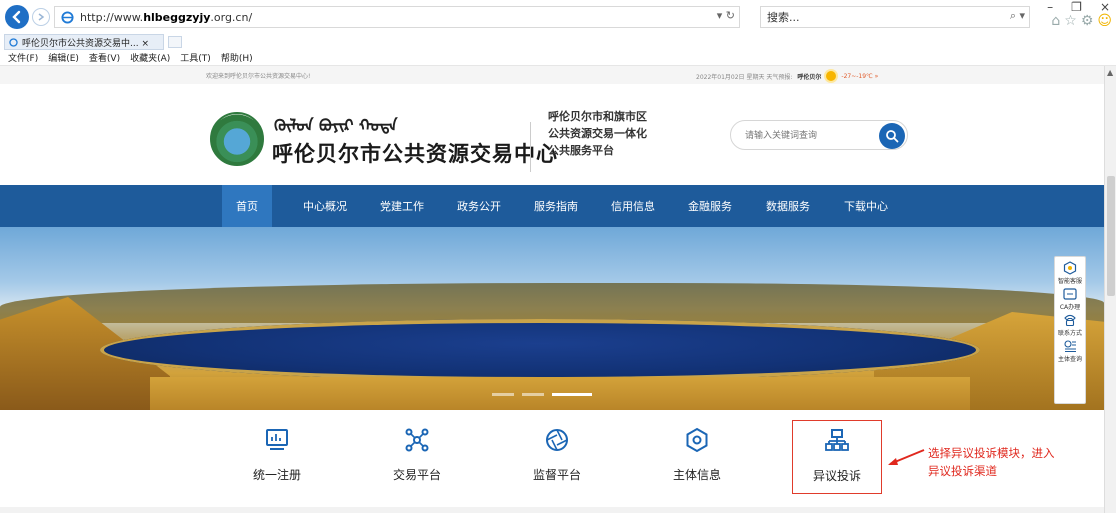 This screenshot has width=1116, height=513. I want to click on nav-service-guide: 服务指南, so click(556, 206).